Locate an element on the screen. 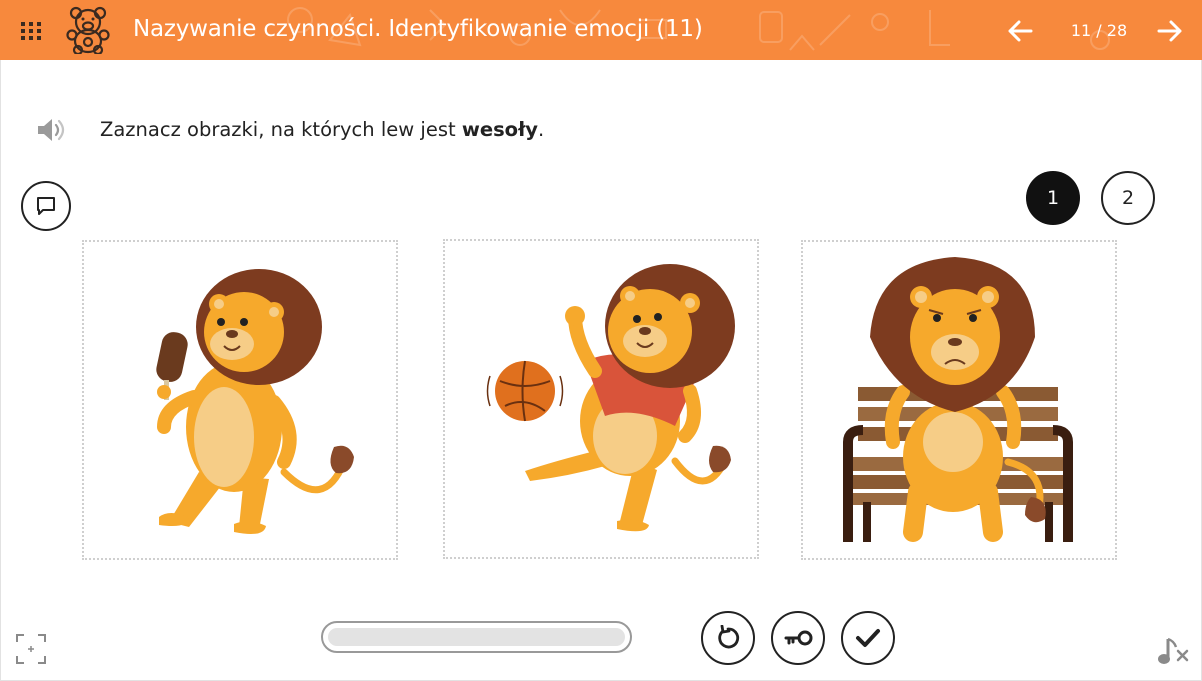 The image size is (1202, 681). music-off-icon is located at coordinates (1173, 651).